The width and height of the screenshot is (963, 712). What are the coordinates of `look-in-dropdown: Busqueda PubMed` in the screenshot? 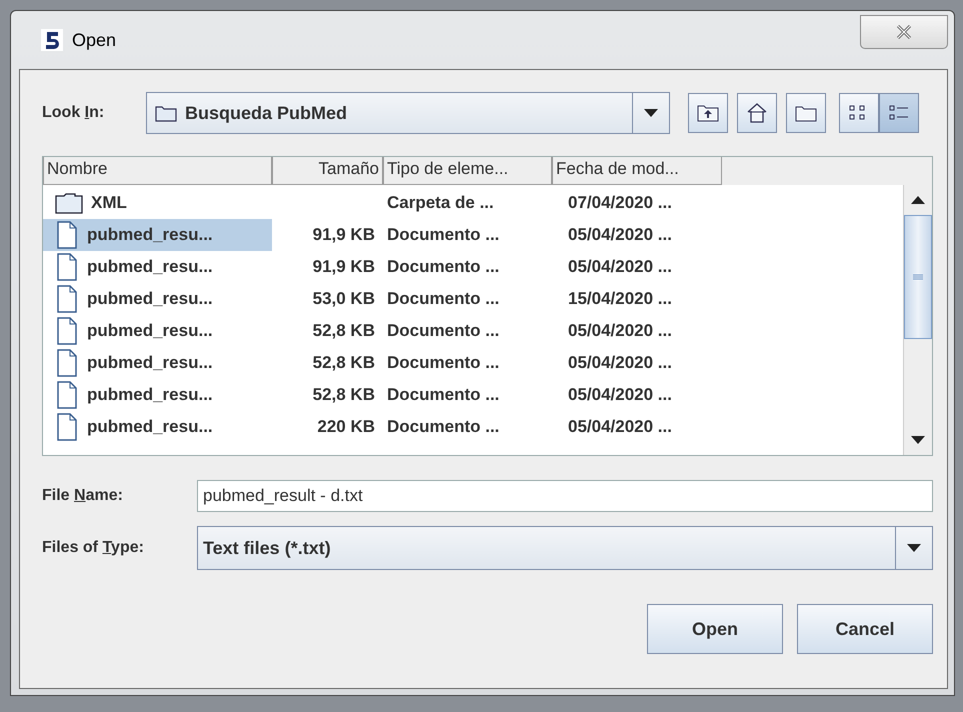 It's located at (408, 113).